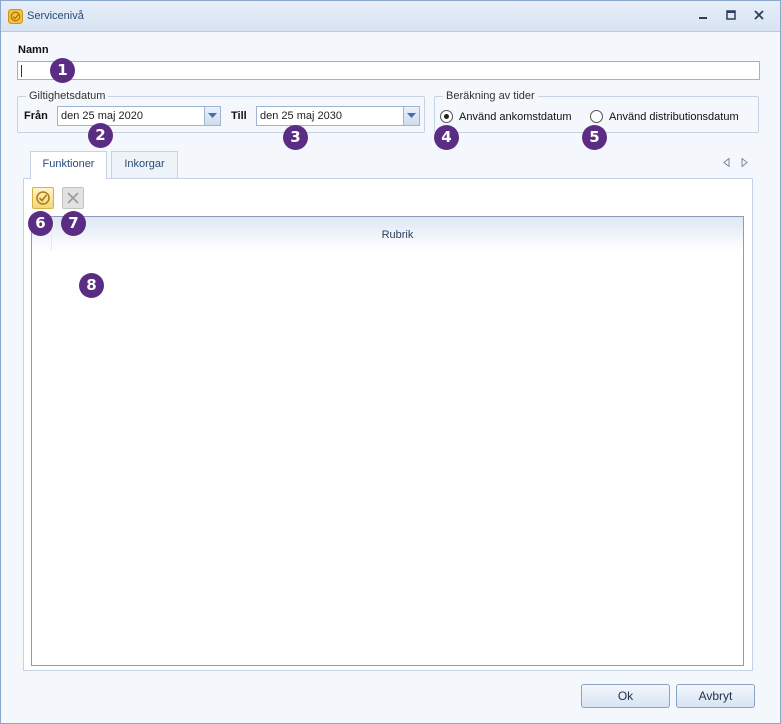 This screenshot has width=781, height=724. Describe the element at coordinates (67, 96) in the screenshot. I see `validity-legend: Giltighetsdatum` at that location.